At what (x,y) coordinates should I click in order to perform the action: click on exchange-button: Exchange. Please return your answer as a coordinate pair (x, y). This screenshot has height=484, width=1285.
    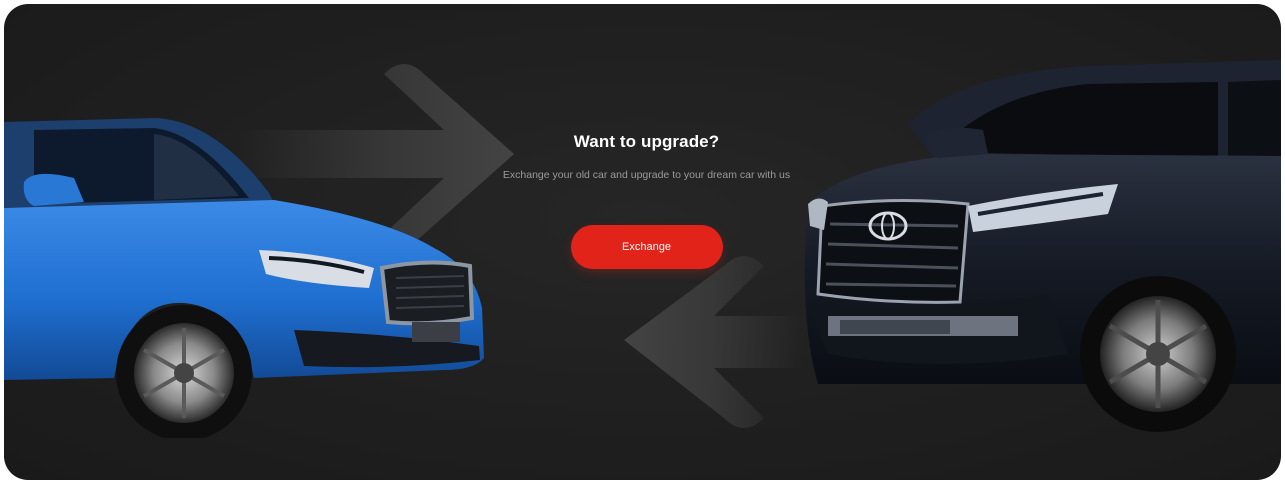
    Looking at the image, I should click on (646, 247).